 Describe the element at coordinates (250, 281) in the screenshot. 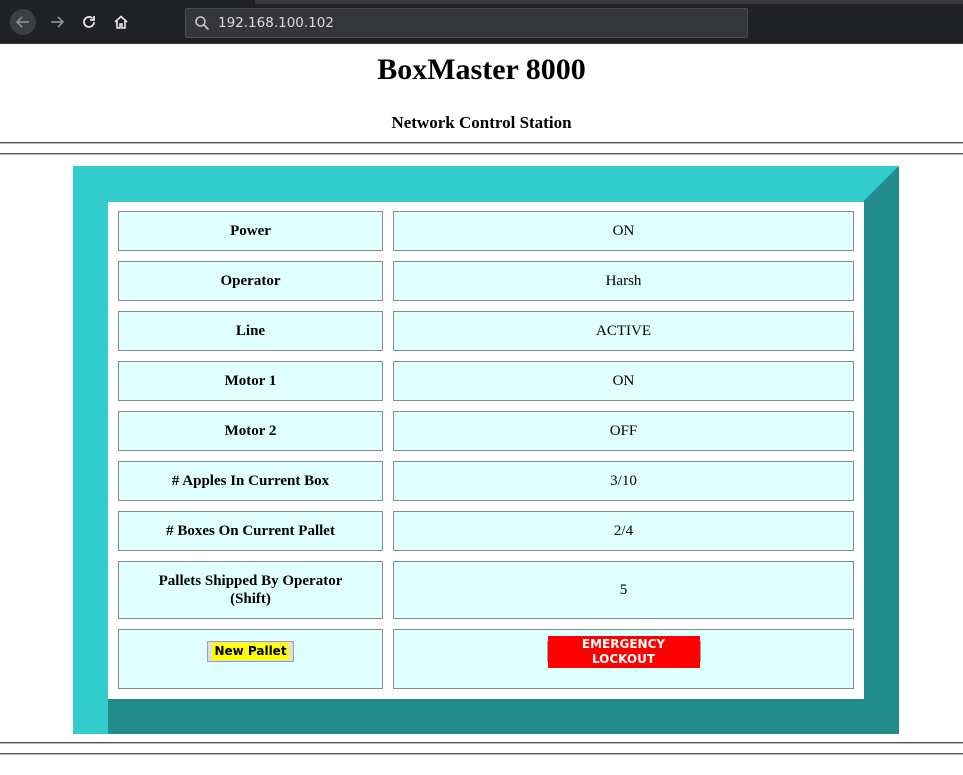

I see `row-label: Operator` at that location.